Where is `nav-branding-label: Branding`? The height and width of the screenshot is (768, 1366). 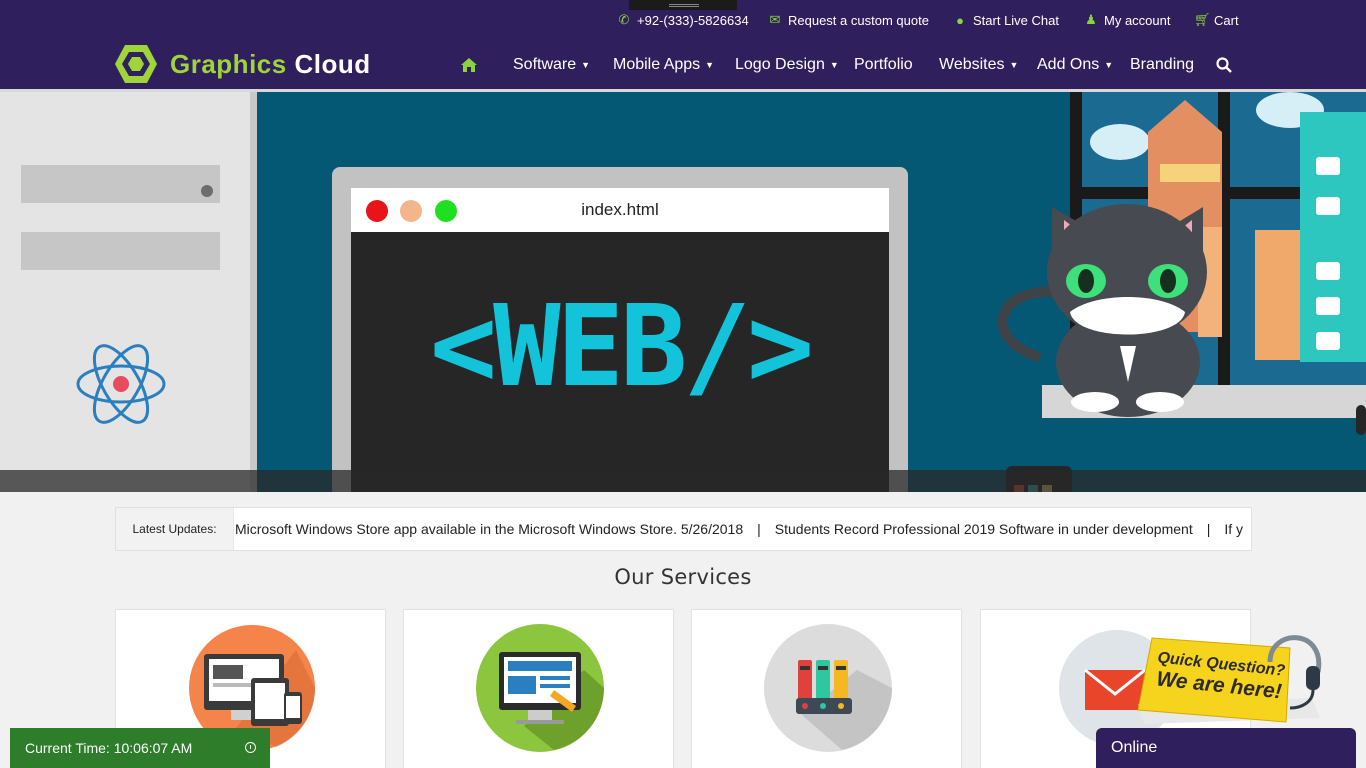
nav-branding-label: Branding is located at coordinates (1162, 64).